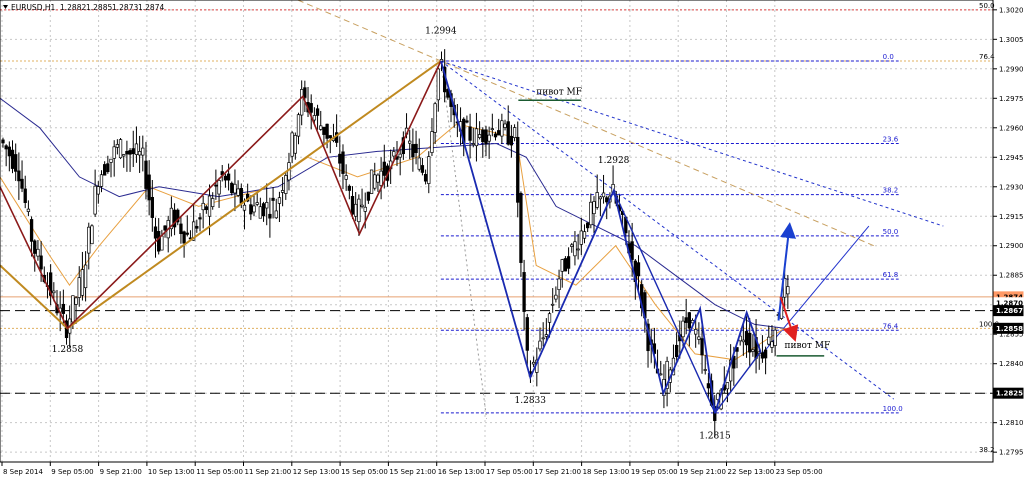 The image size is (1024, 482). Describe the element at coordinates (121, 472) in the screenshot. I see `x-tick-label: 9 Sep 21:00` at that location.